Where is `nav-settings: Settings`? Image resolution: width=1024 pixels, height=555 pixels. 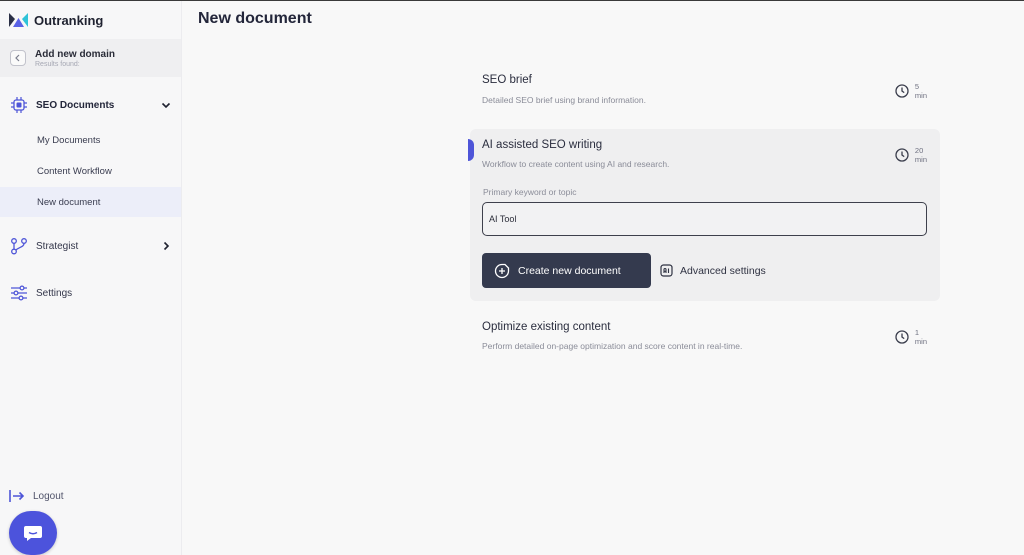
nav-settings: Settings is located at coordinates (90, 293).